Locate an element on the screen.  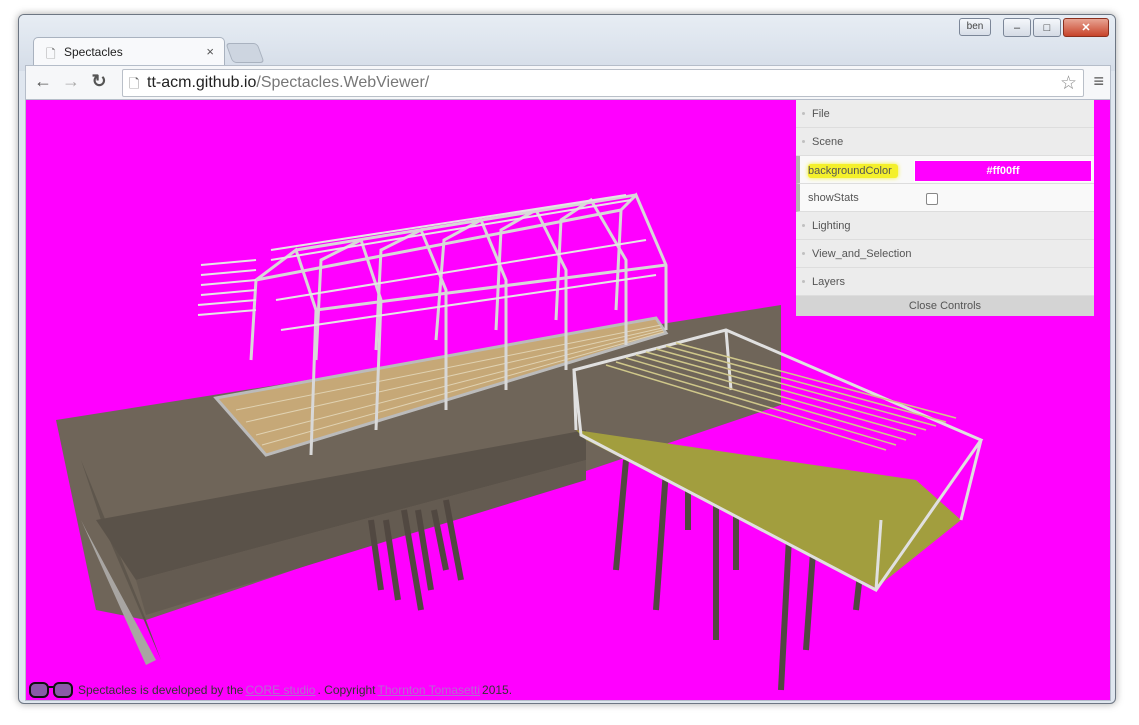
tab-spectacles: 🗋 Spectacles × is located at coordinates (129, 51).